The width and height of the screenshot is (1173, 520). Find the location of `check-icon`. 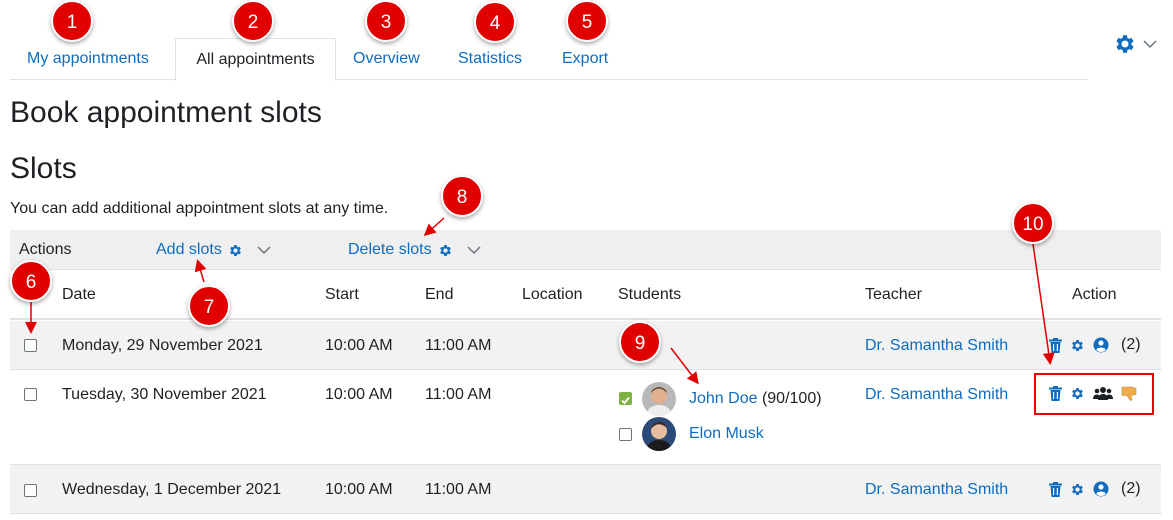

check-icon is located at coordinates (625, 400).